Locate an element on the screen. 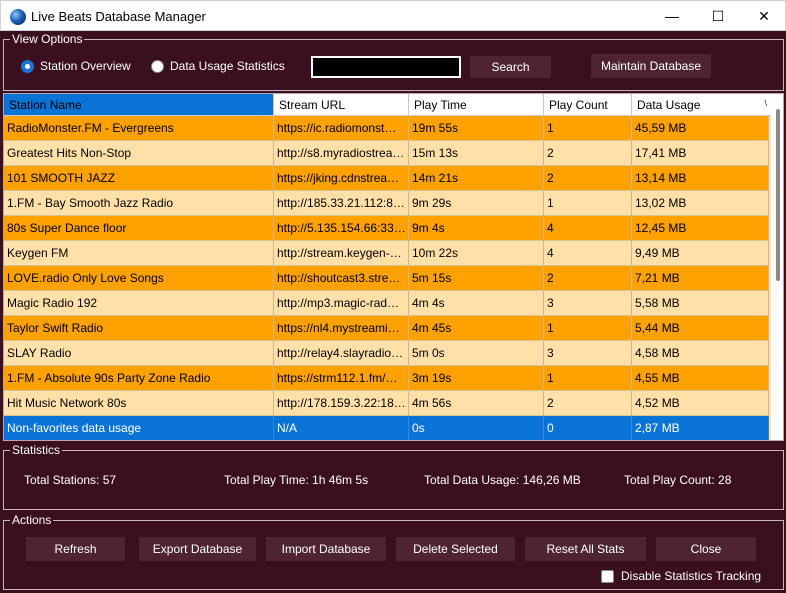 The height and width of the screenshot is (593, 786). cell-play-time: 4m 4s is located at coordinates (476, 303).